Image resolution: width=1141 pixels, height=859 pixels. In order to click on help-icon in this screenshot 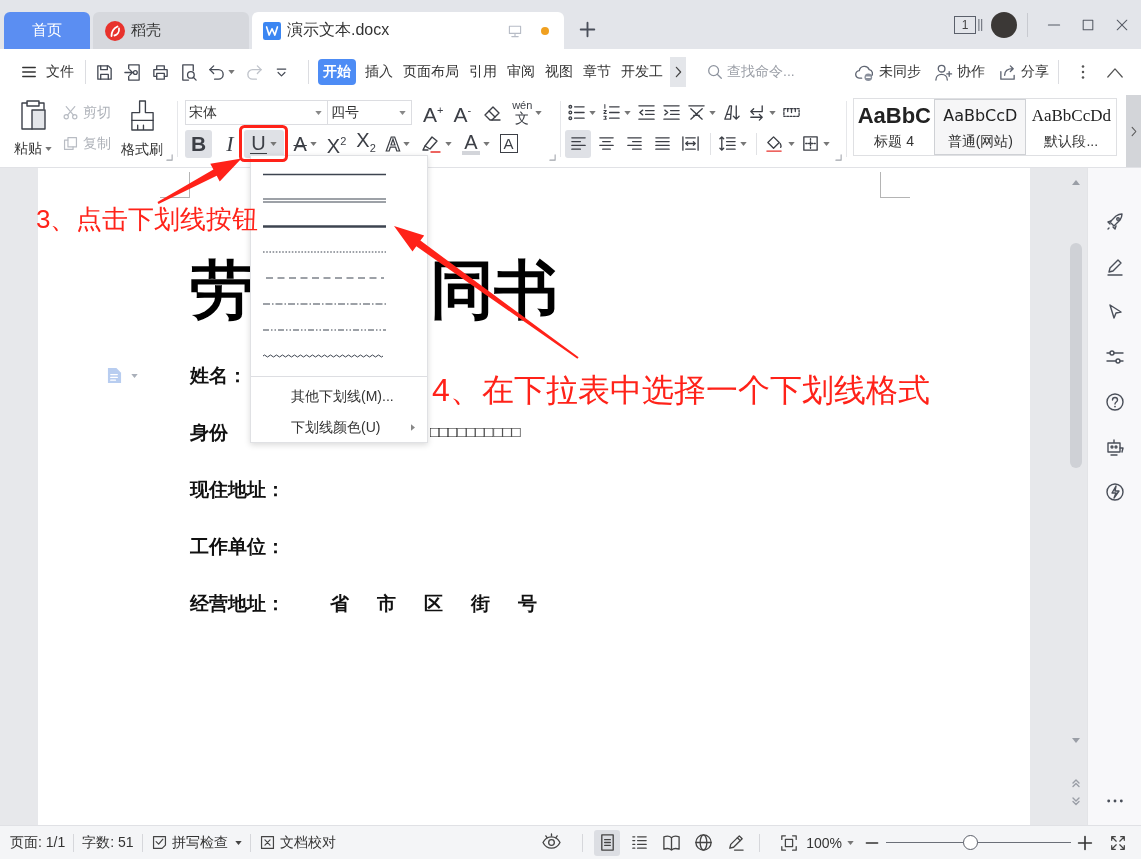, I will do `click(1114, 402)`.